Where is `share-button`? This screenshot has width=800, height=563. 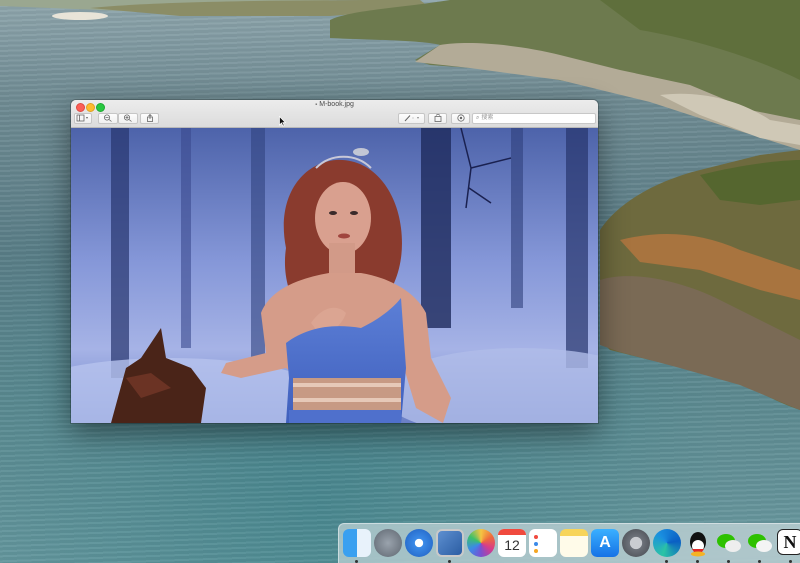 share-button is located at coordinates (149, 118).